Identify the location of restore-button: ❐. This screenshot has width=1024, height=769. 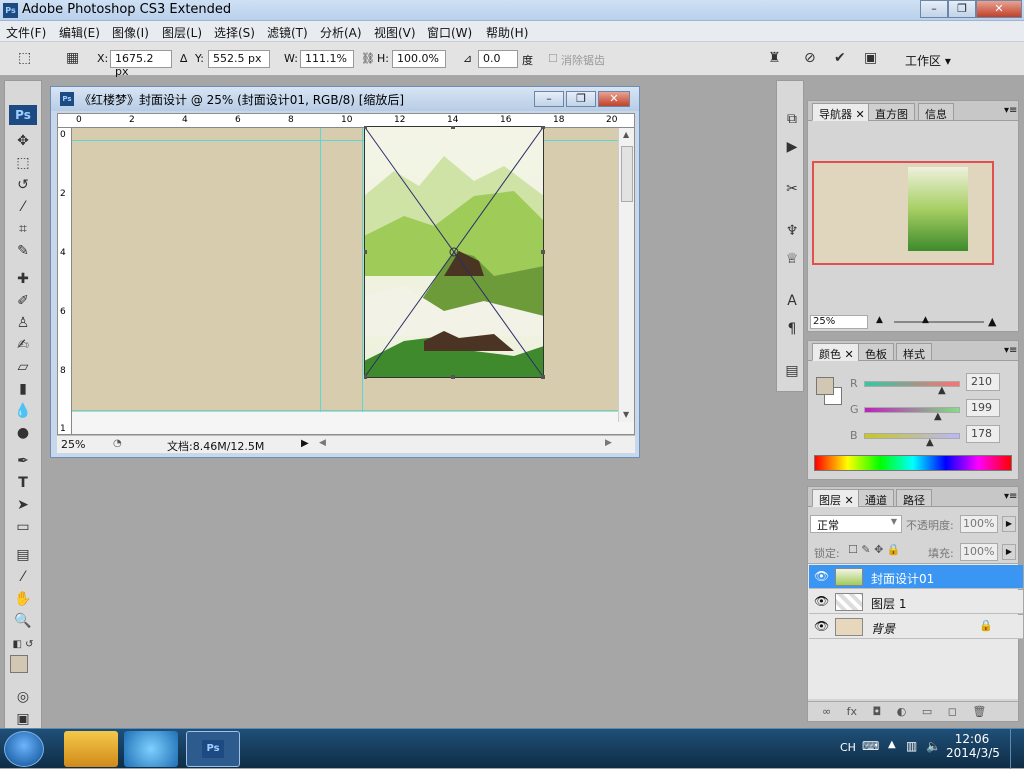
(962, 9).